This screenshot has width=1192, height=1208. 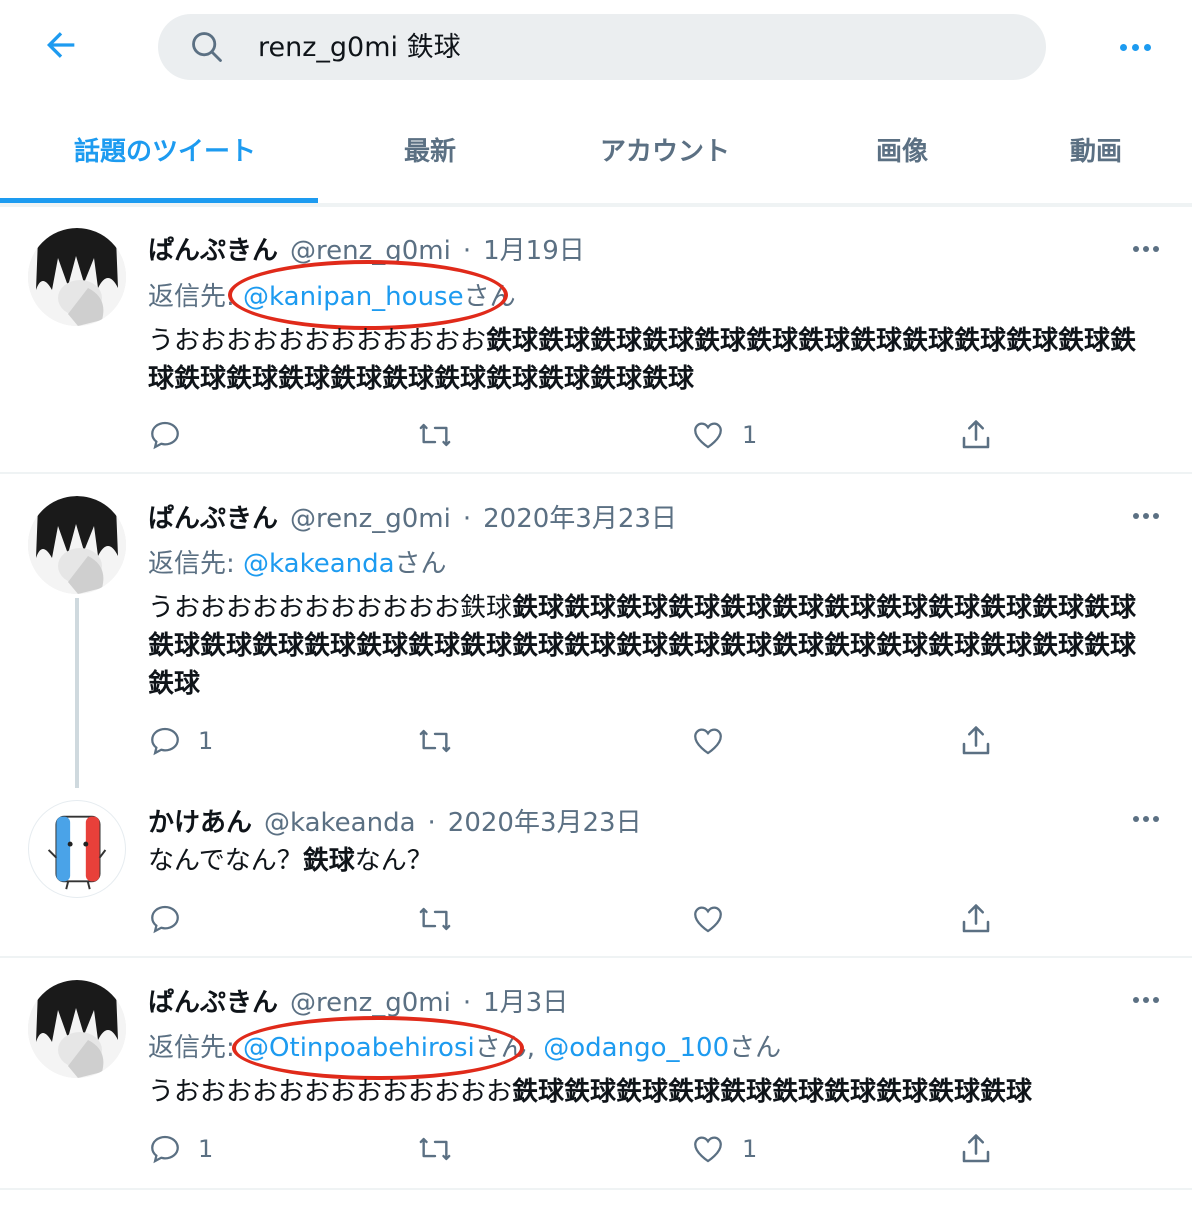 I want to click on tweet-text: なんでなん？鉄球なん？, so click(x=290, y=861).